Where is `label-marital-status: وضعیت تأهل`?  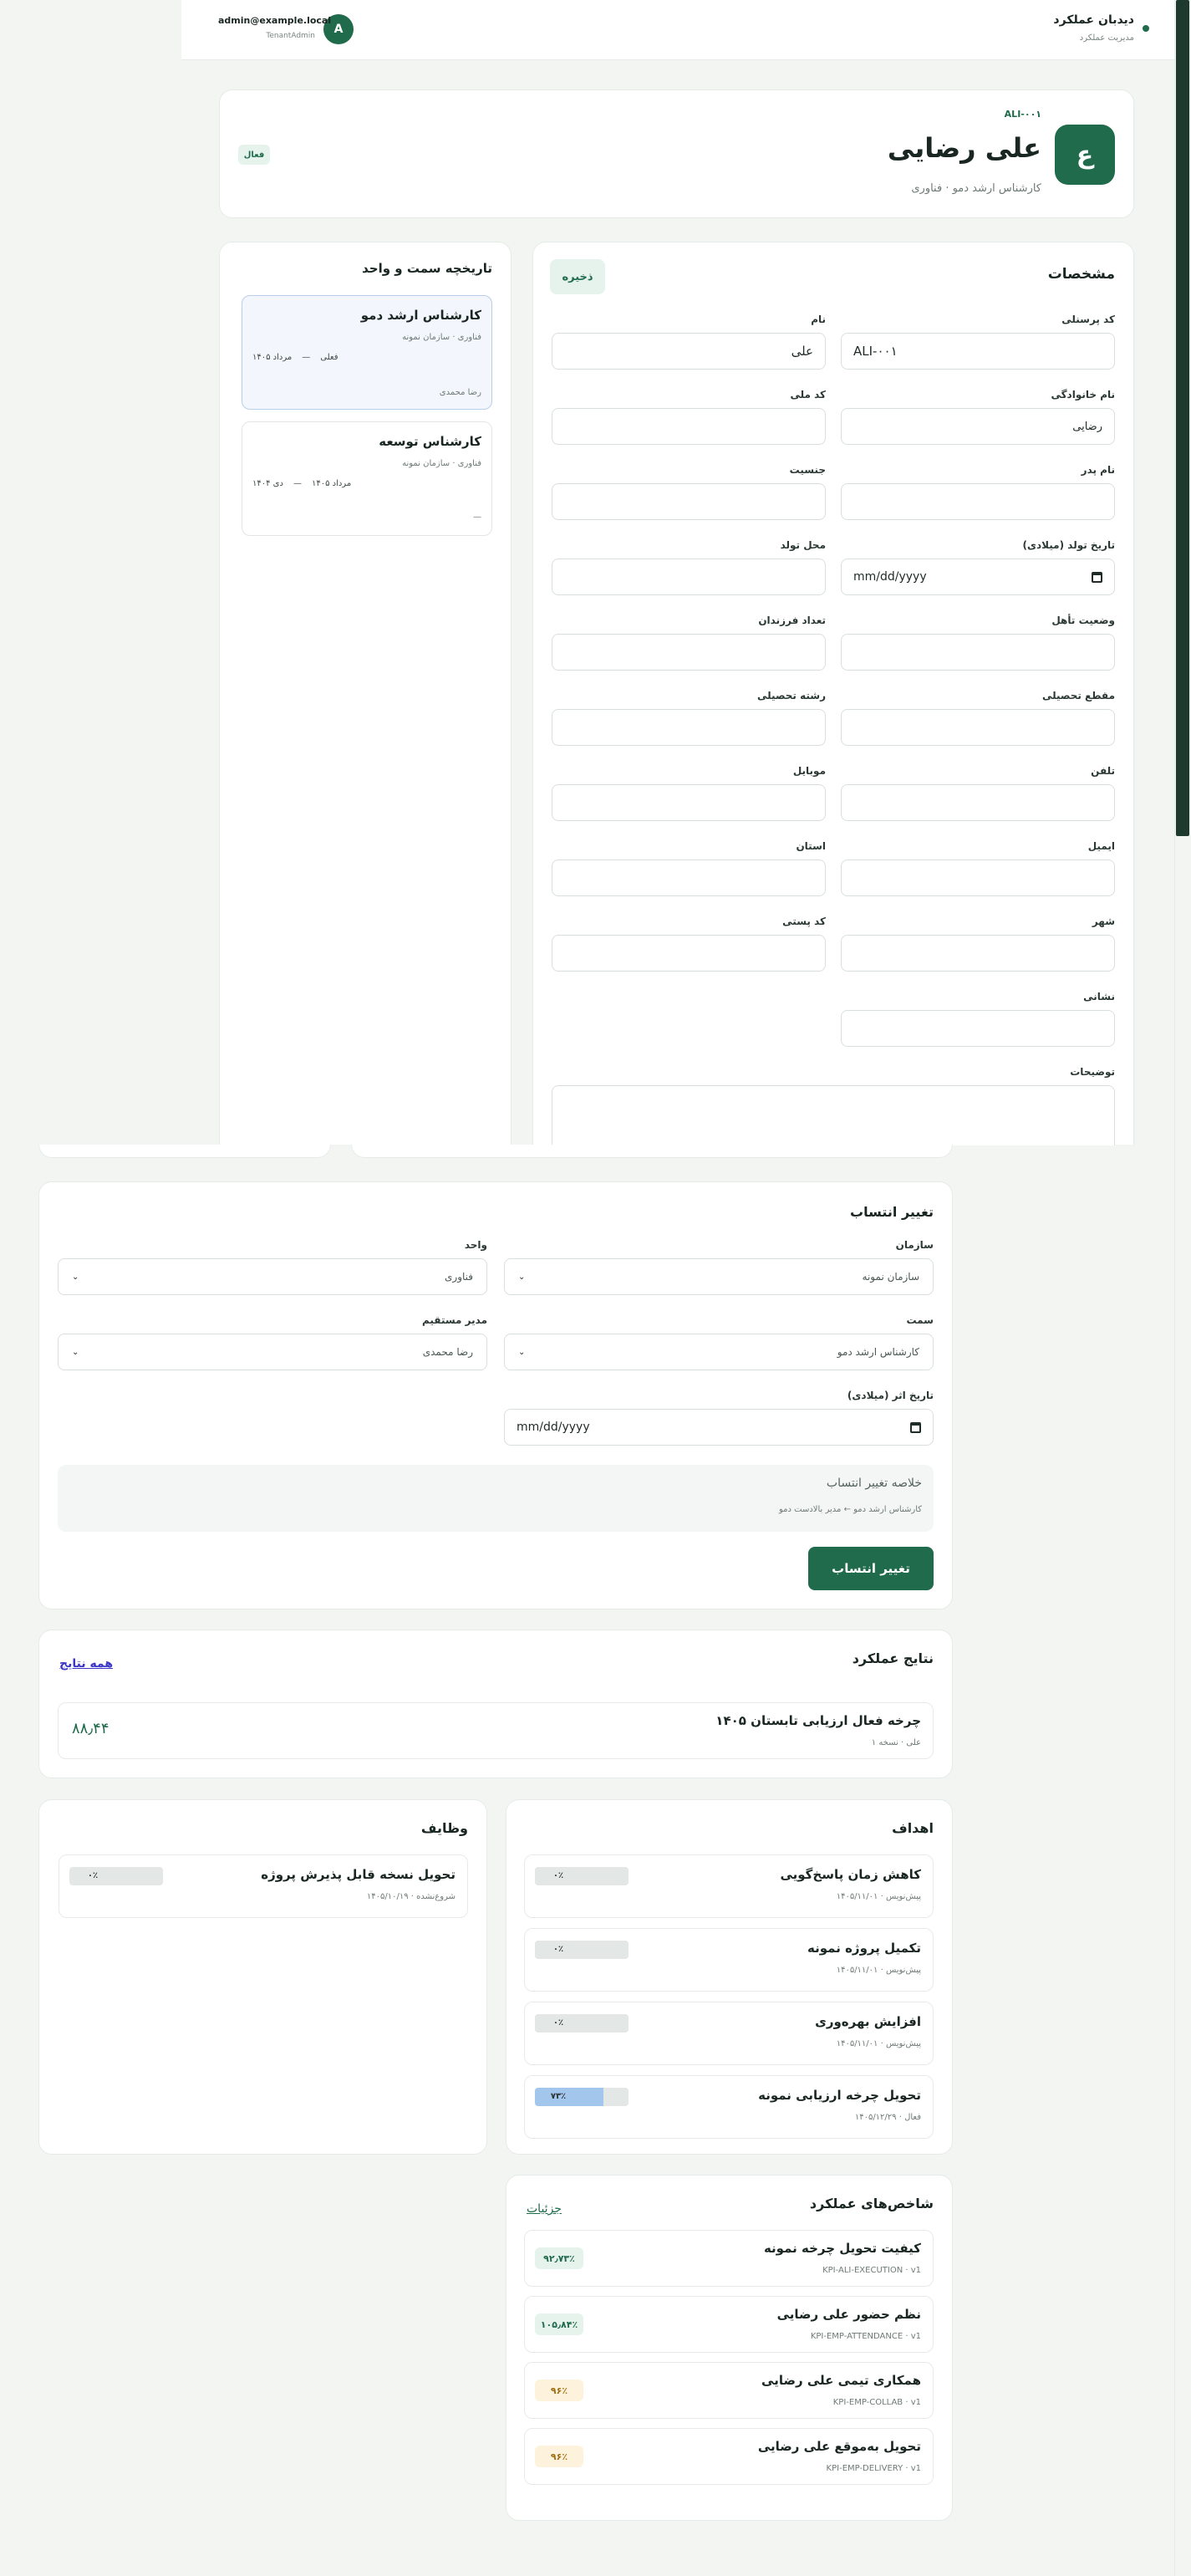 label-marital-status: وضعیت تأهل is located at coordinates (1083, 620).